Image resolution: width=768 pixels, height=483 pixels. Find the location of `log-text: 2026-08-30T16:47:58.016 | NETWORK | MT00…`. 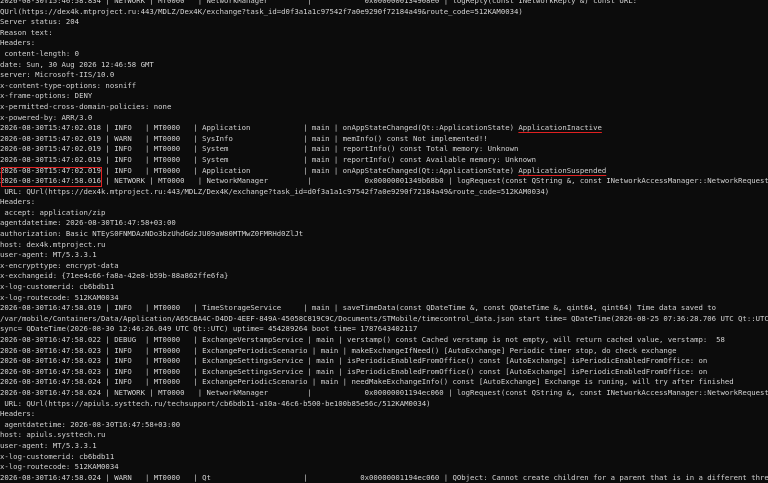

log-text: 2026-08-30T16:47:58.016 | NETWORK | MT00… is located at coordinates (384, 181).